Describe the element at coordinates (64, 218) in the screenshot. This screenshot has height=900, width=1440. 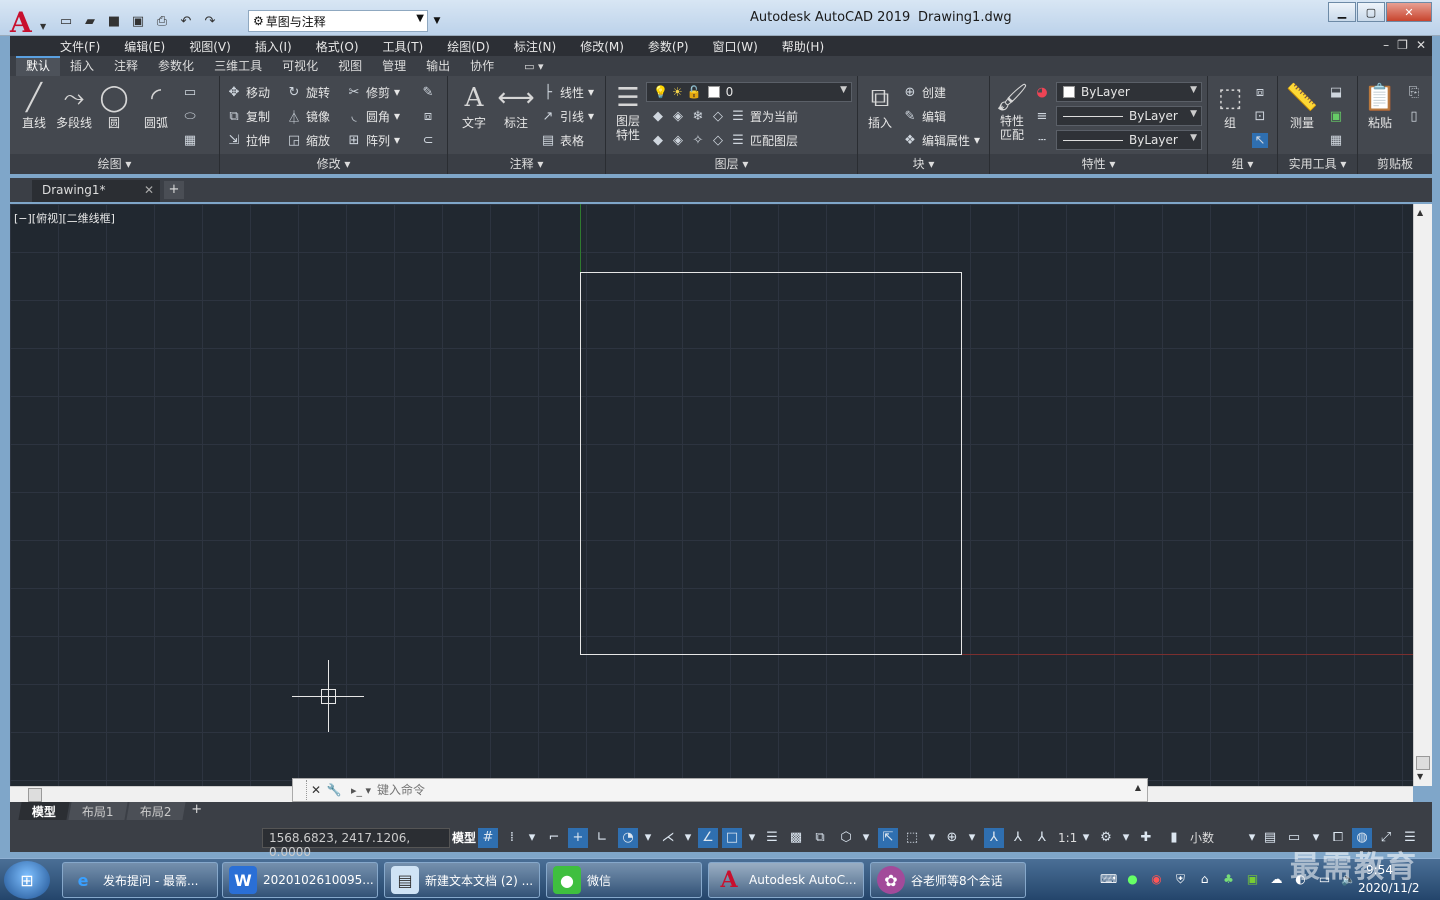
I see `viewport-controls-label: [−][俯视][二维线框]` at that location.